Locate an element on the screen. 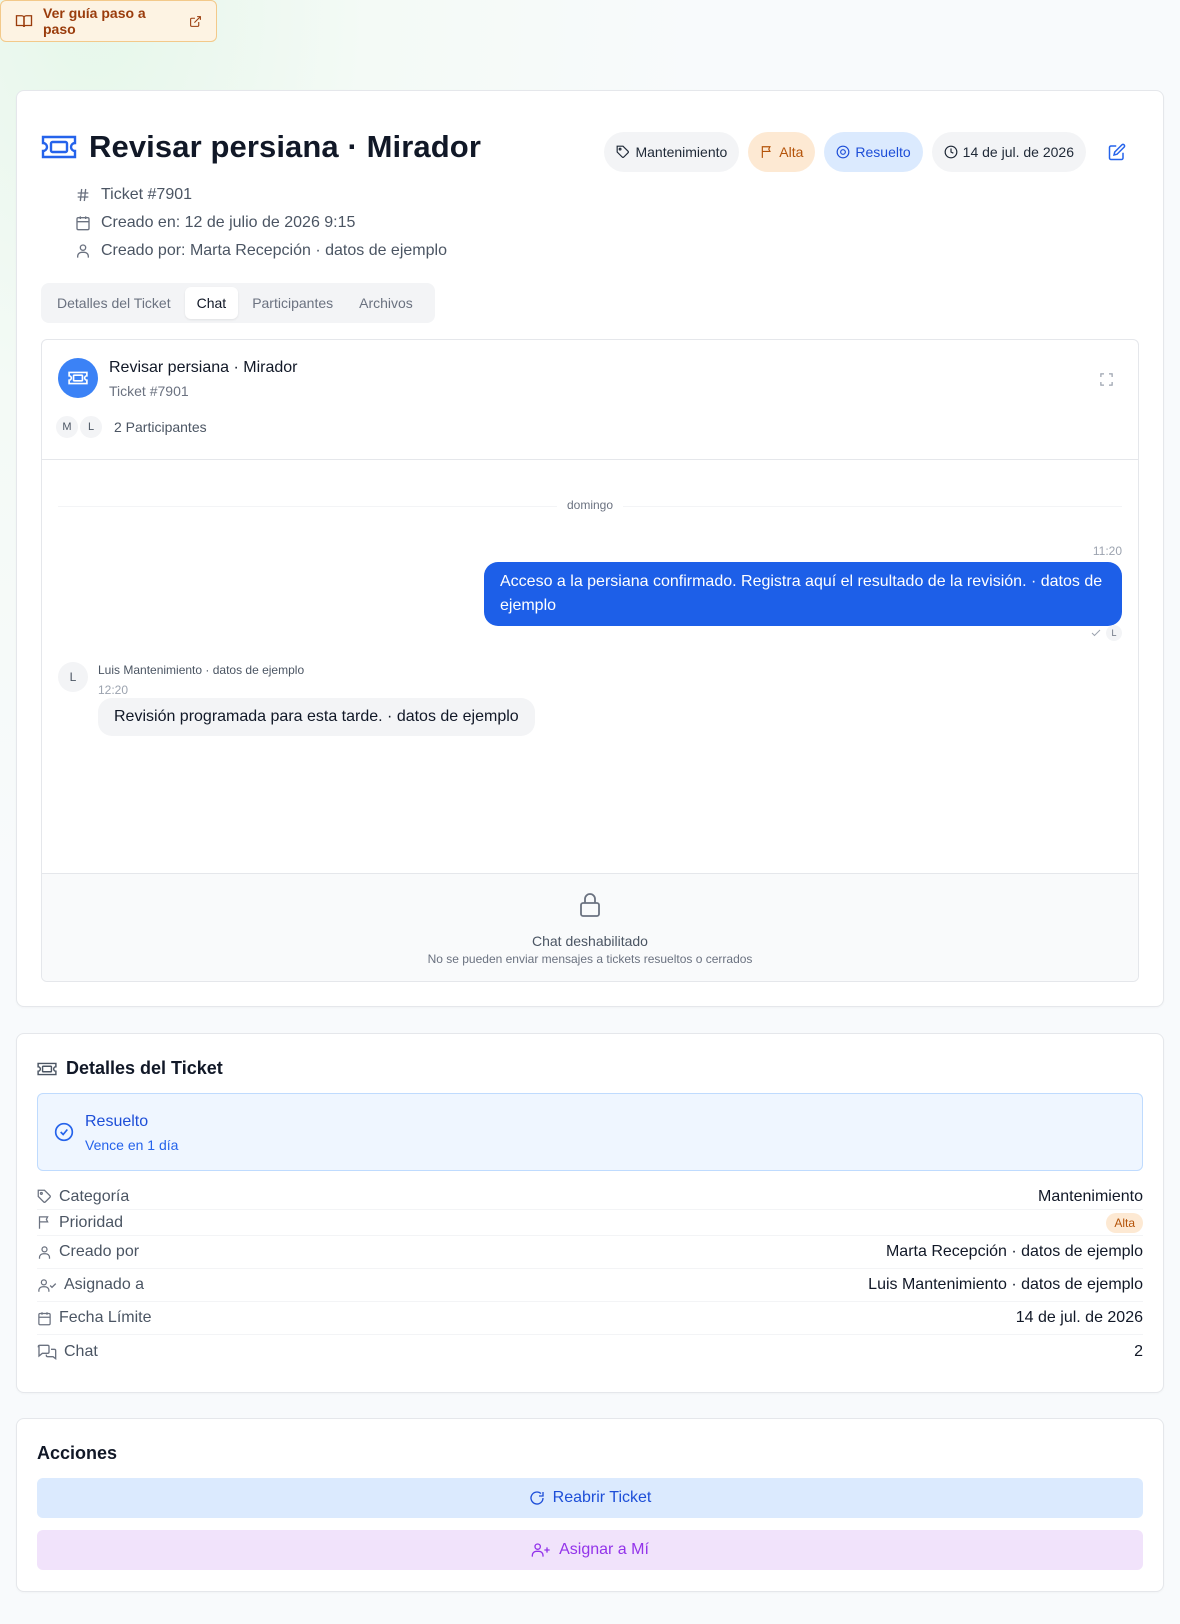 This screenshot has height=1624, width=1180. status-badge: Resuelto is located at coordinates (873, 152).